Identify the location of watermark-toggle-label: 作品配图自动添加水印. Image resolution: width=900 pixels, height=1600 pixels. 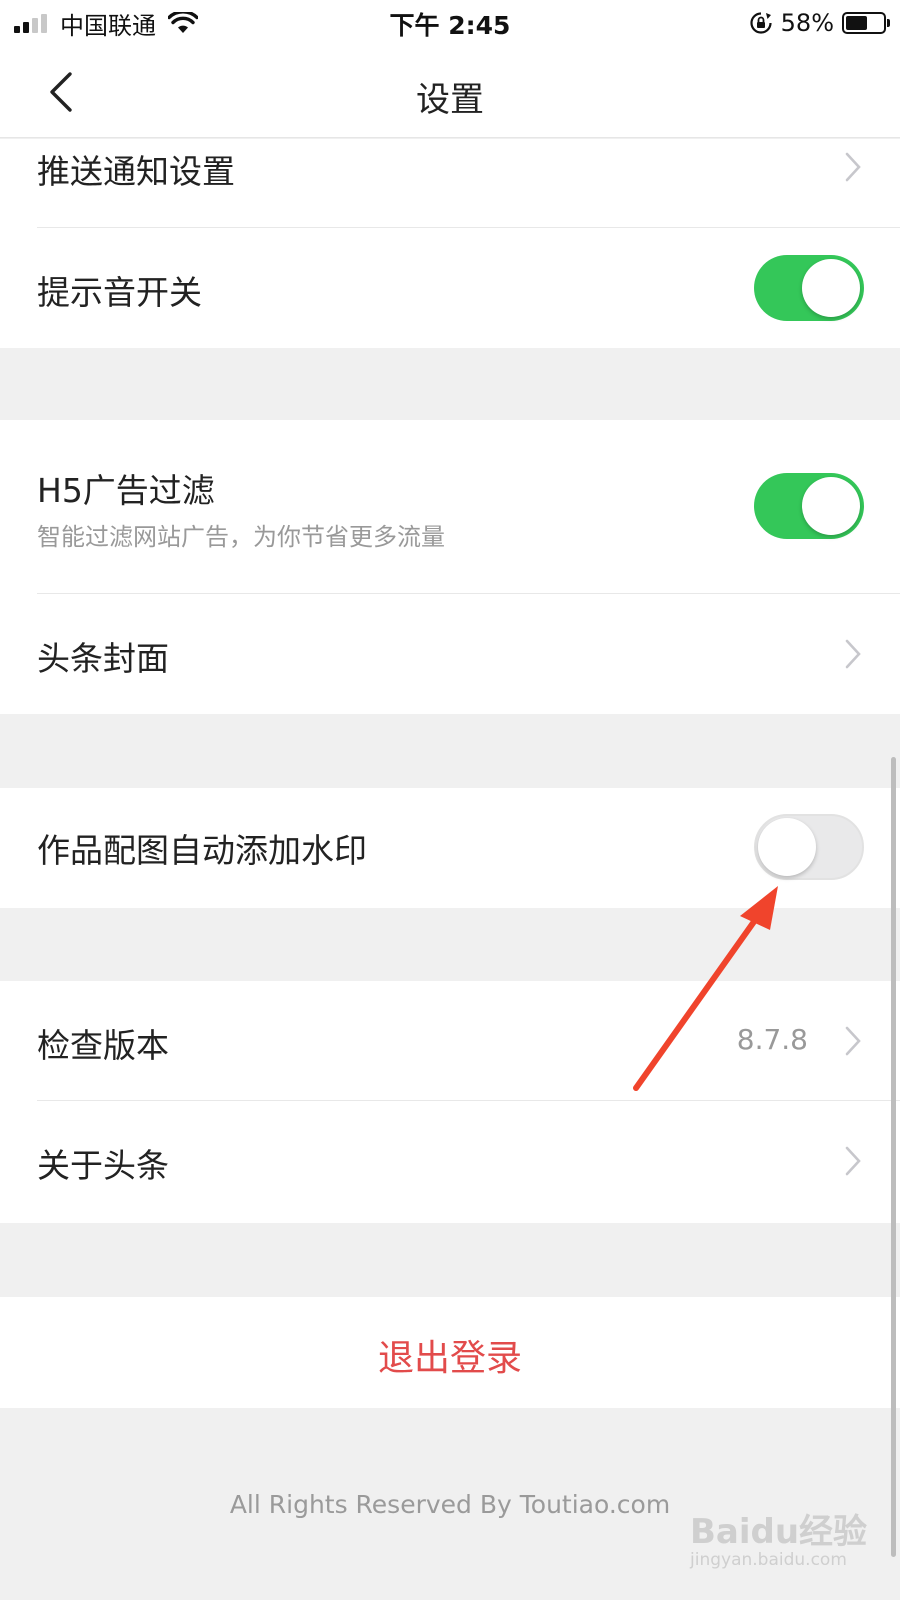
(202, 850).